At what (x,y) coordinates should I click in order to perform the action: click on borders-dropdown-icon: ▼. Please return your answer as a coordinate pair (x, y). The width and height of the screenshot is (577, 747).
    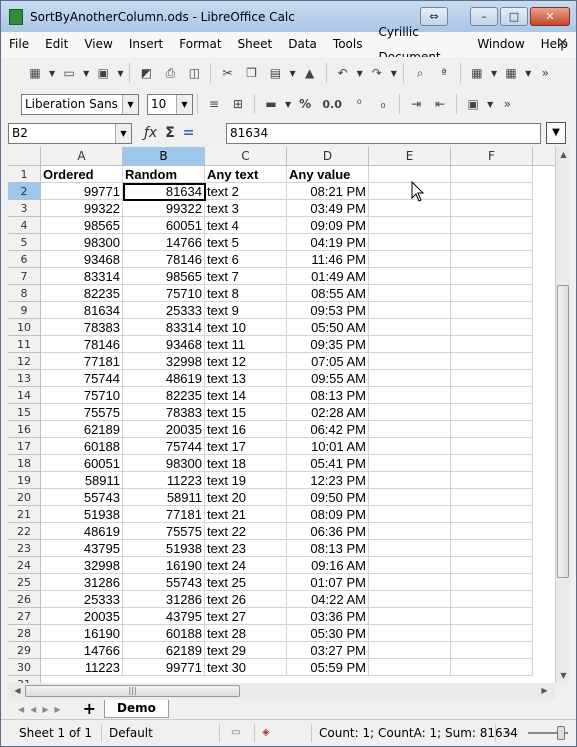
    Looking at the image, I should click on (490, 104).